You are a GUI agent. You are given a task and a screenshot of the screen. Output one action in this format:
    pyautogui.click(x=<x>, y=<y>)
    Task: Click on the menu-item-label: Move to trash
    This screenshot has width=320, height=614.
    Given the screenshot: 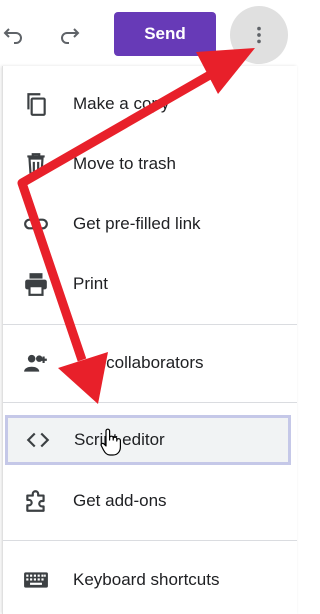 What is the action you would take?
    pyautogui.click(x=124, y=163)
    